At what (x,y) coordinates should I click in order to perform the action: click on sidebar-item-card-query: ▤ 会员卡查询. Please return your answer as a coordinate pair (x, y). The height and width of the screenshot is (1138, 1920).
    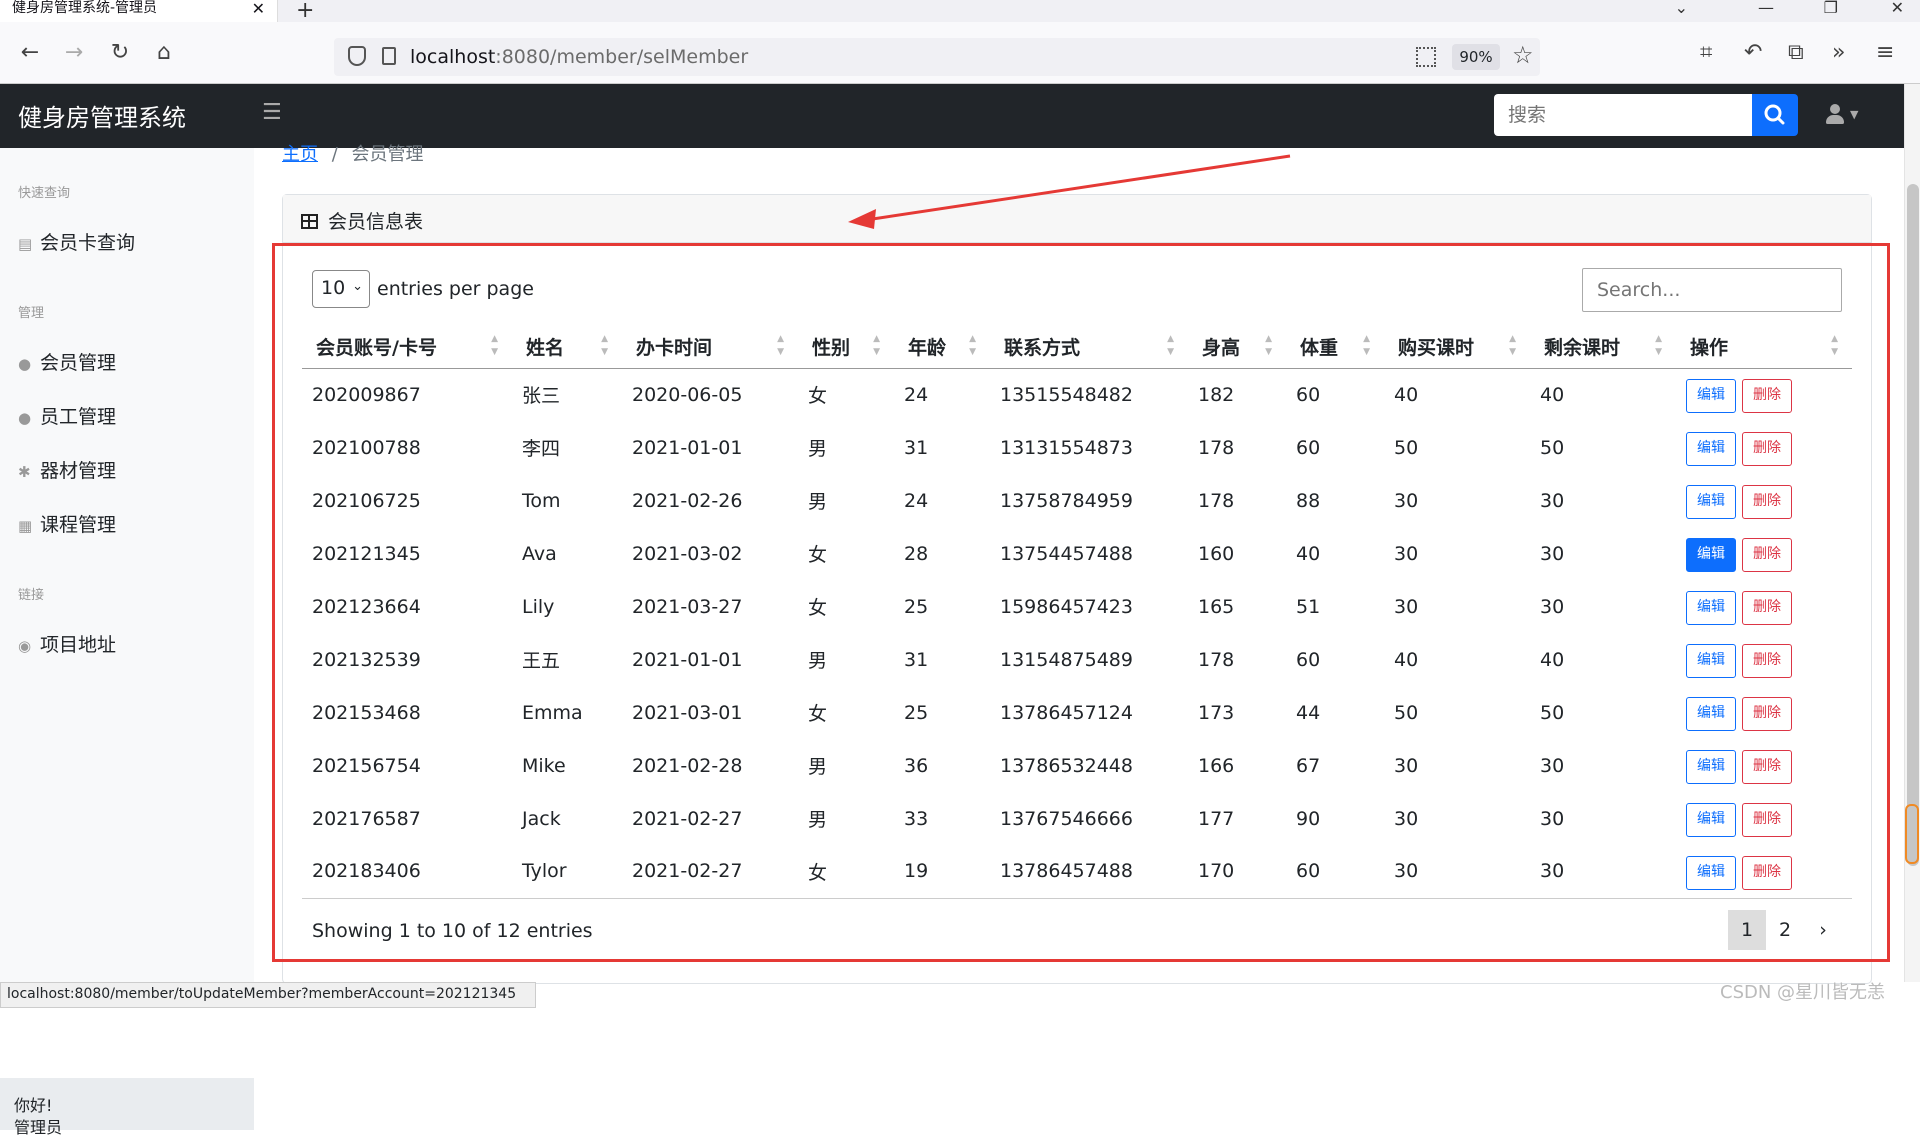
    Looking at the image, I should click on (76, 241).